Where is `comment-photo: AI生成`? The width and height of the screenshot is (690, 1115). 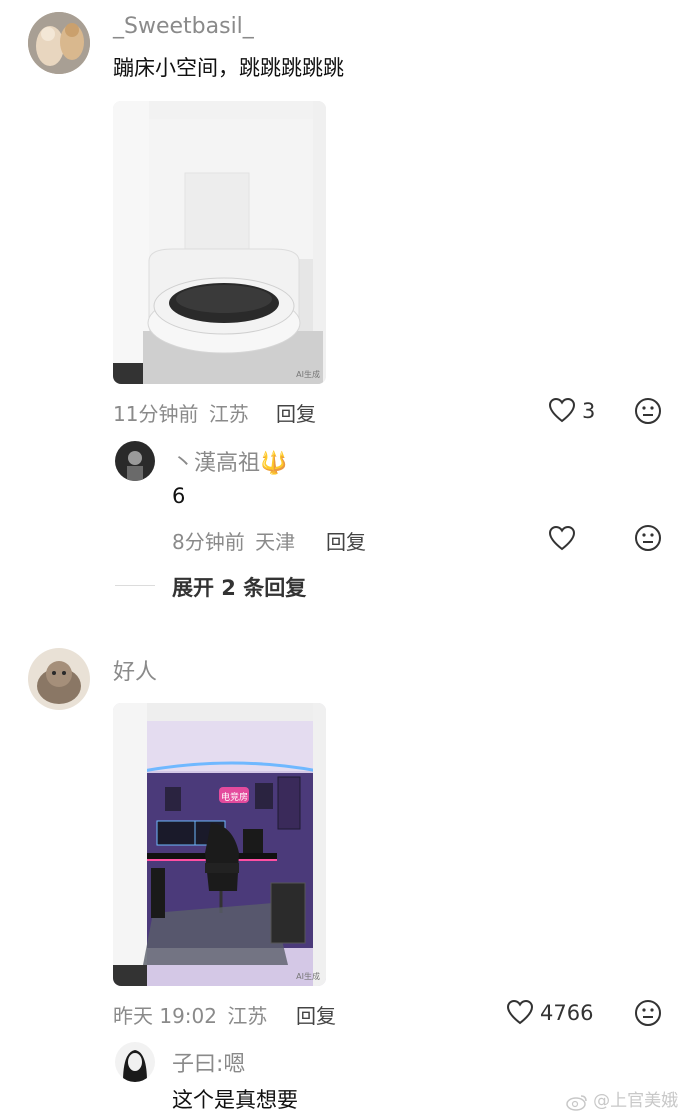
comment-photo: AI生成 is located at coordinates (219, 242).